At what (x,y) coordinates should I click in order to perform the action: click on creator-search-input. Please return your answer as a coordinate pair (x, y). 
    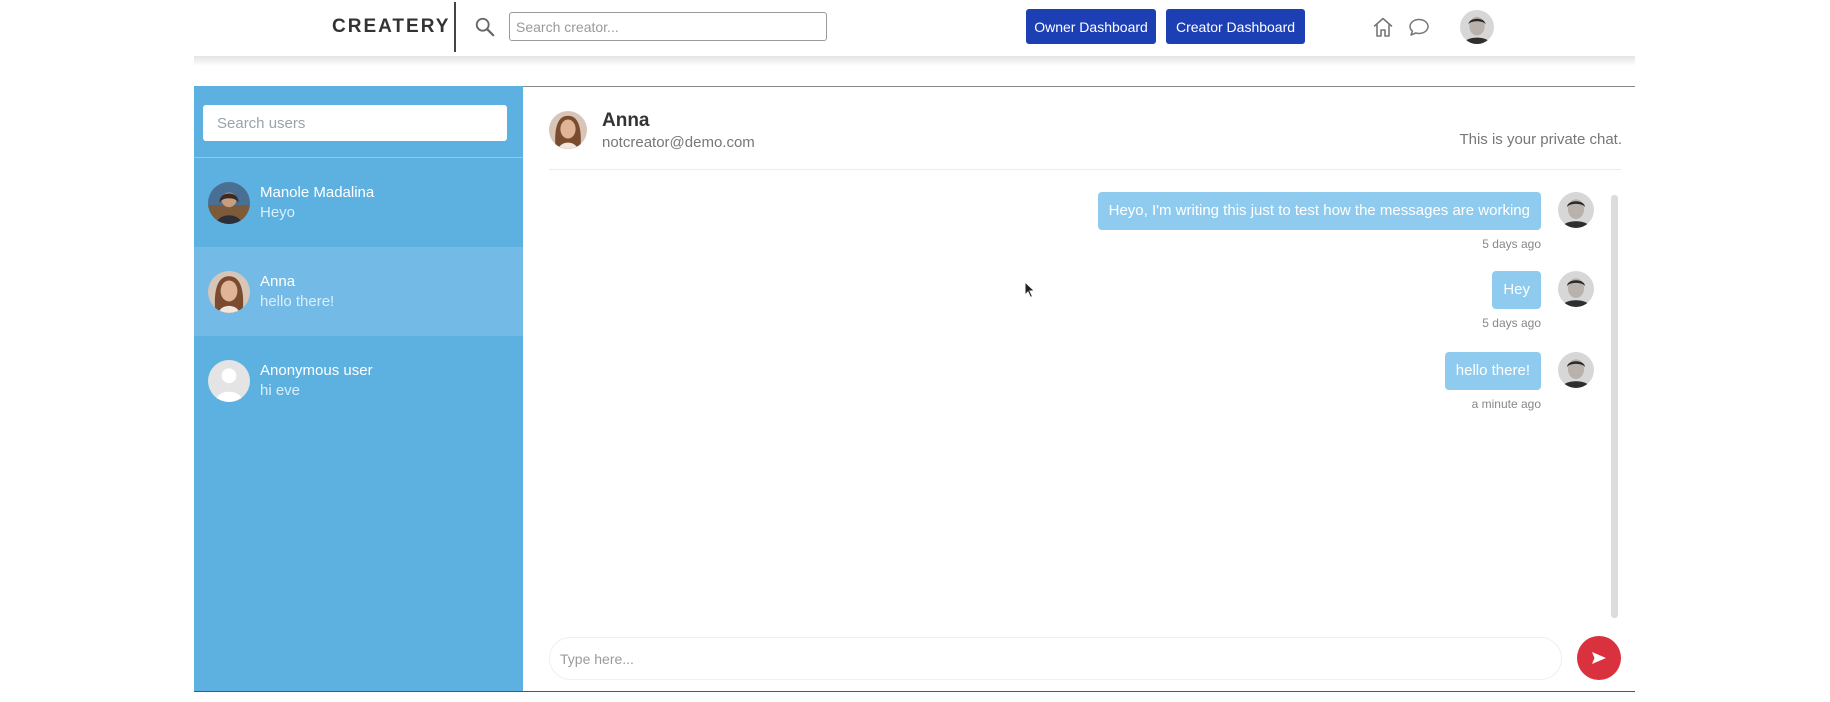
    Looking at the image, I should click on (668, 26).